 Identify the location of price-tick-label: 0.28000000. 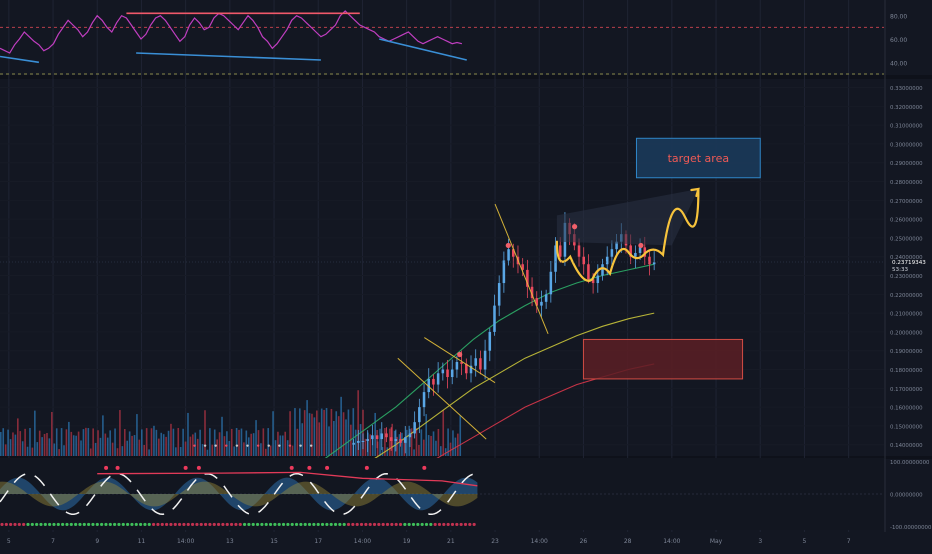
(906, 183).